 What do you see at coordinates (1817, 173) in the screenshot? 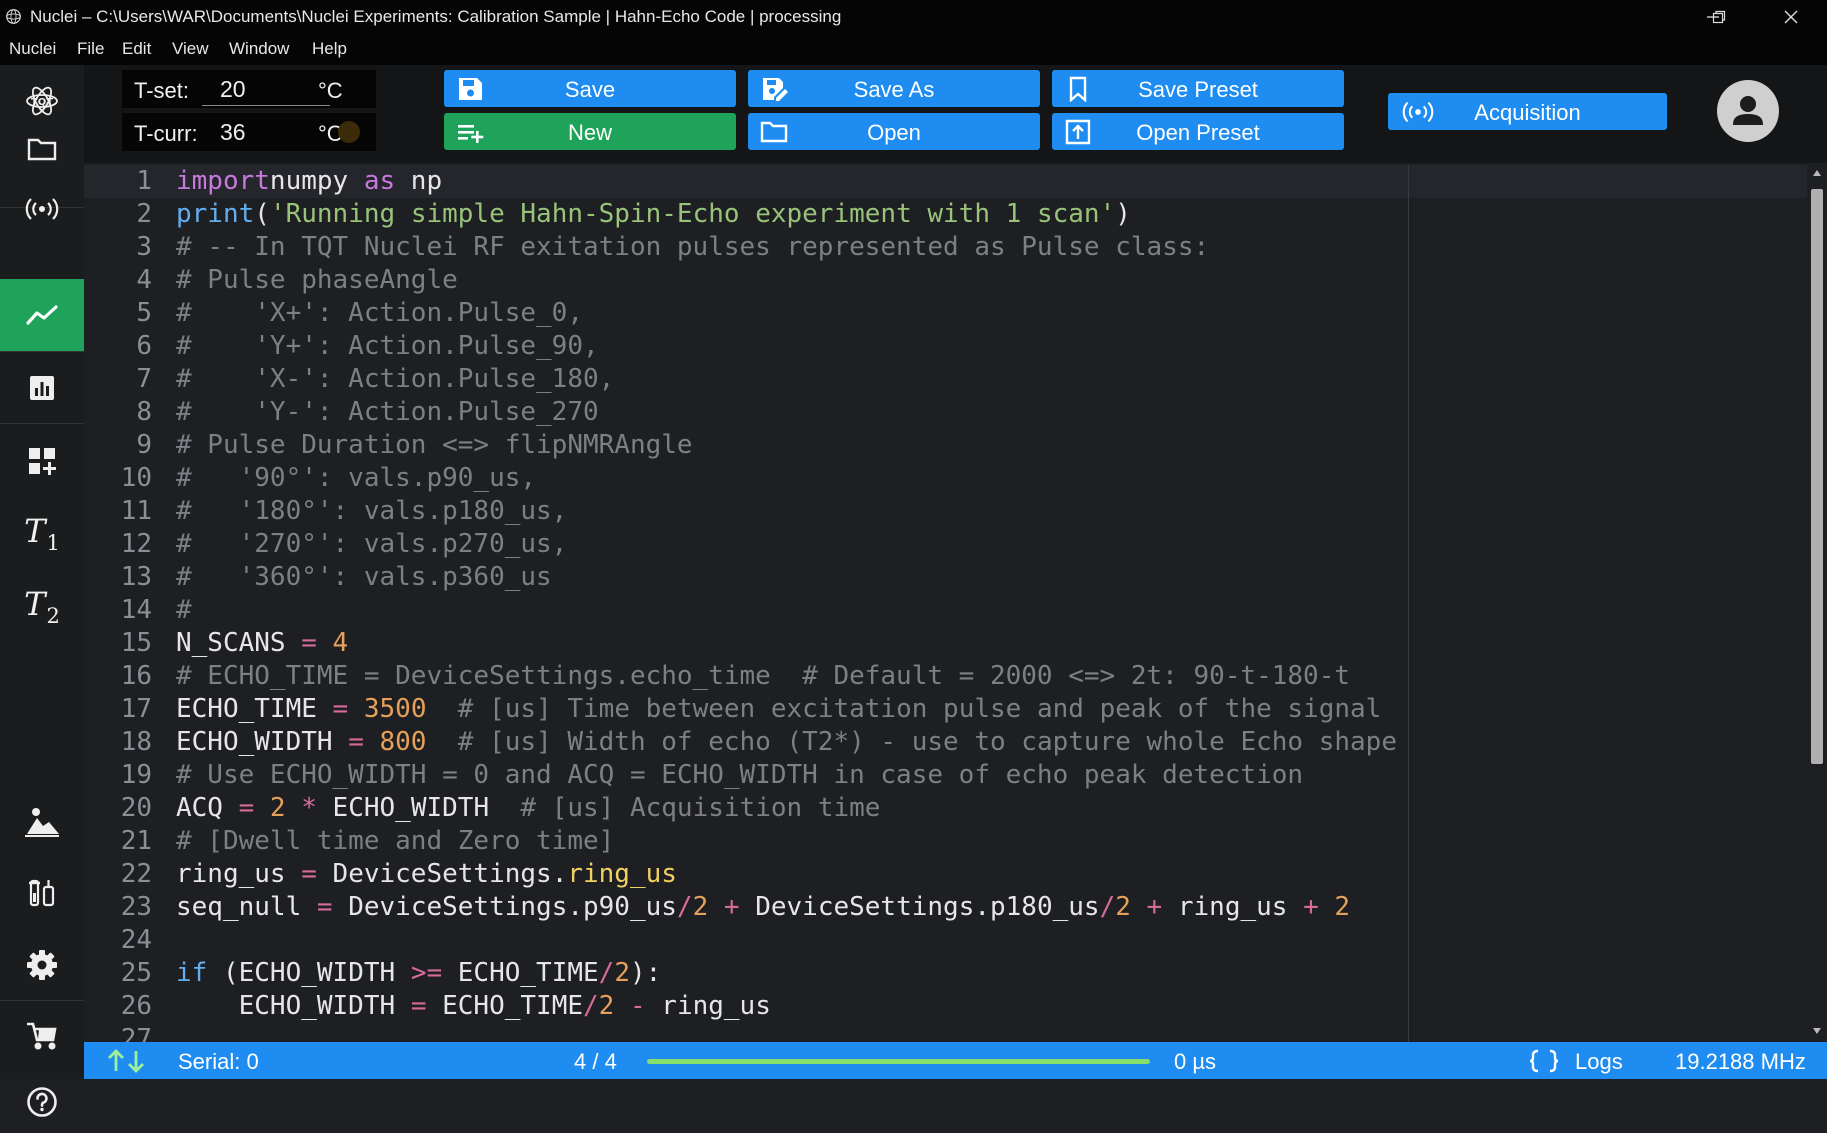
I see `scroll-up-icon` at bounding box center [1817, 173].